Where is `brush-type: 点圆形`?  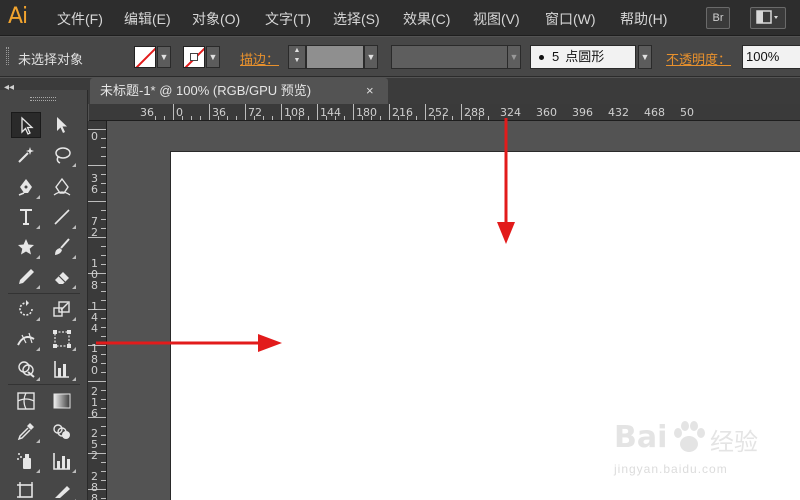 brush-type: 点圆形 is located at coordinates (585, 56).